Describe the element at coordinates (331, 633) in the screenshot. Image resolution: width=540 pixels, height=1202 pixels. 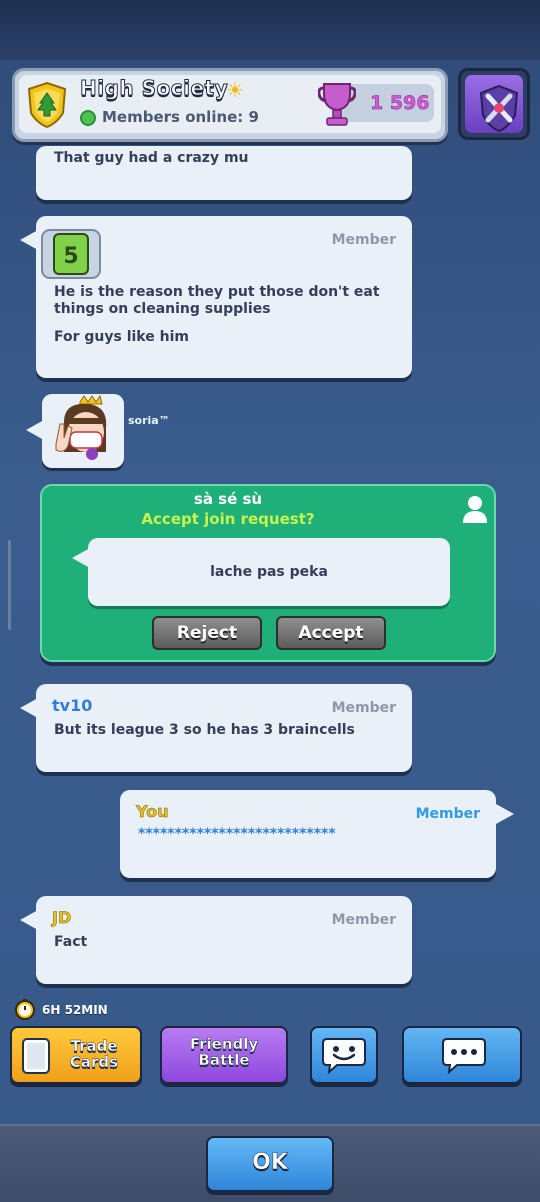
I see `accept-button: Accept` at that location.